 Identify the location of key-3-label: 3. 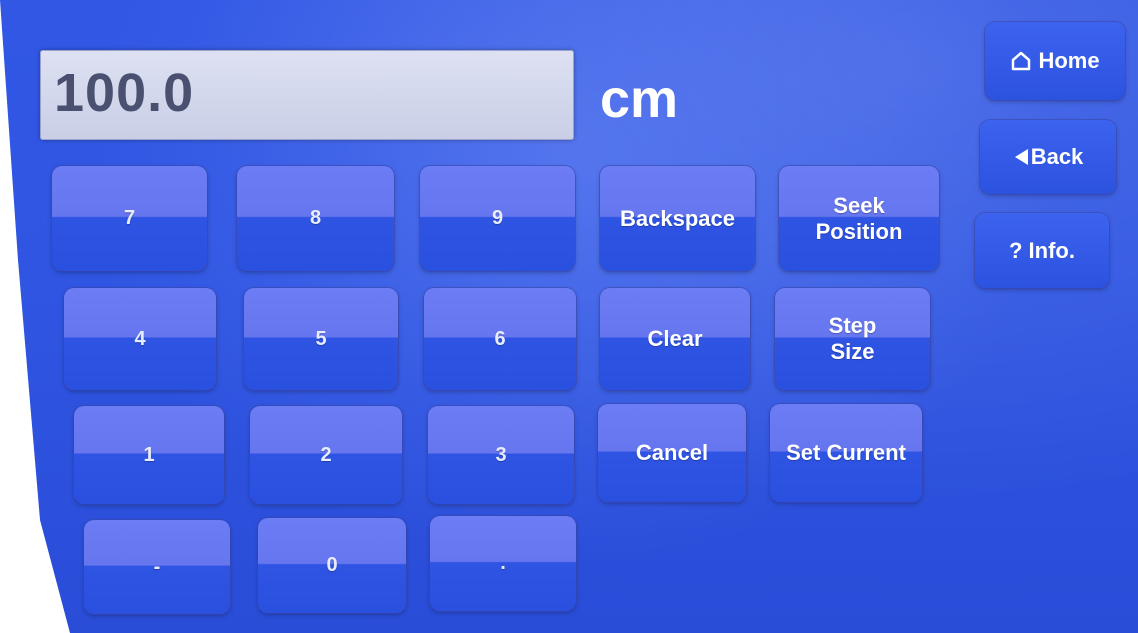
(501, 454).